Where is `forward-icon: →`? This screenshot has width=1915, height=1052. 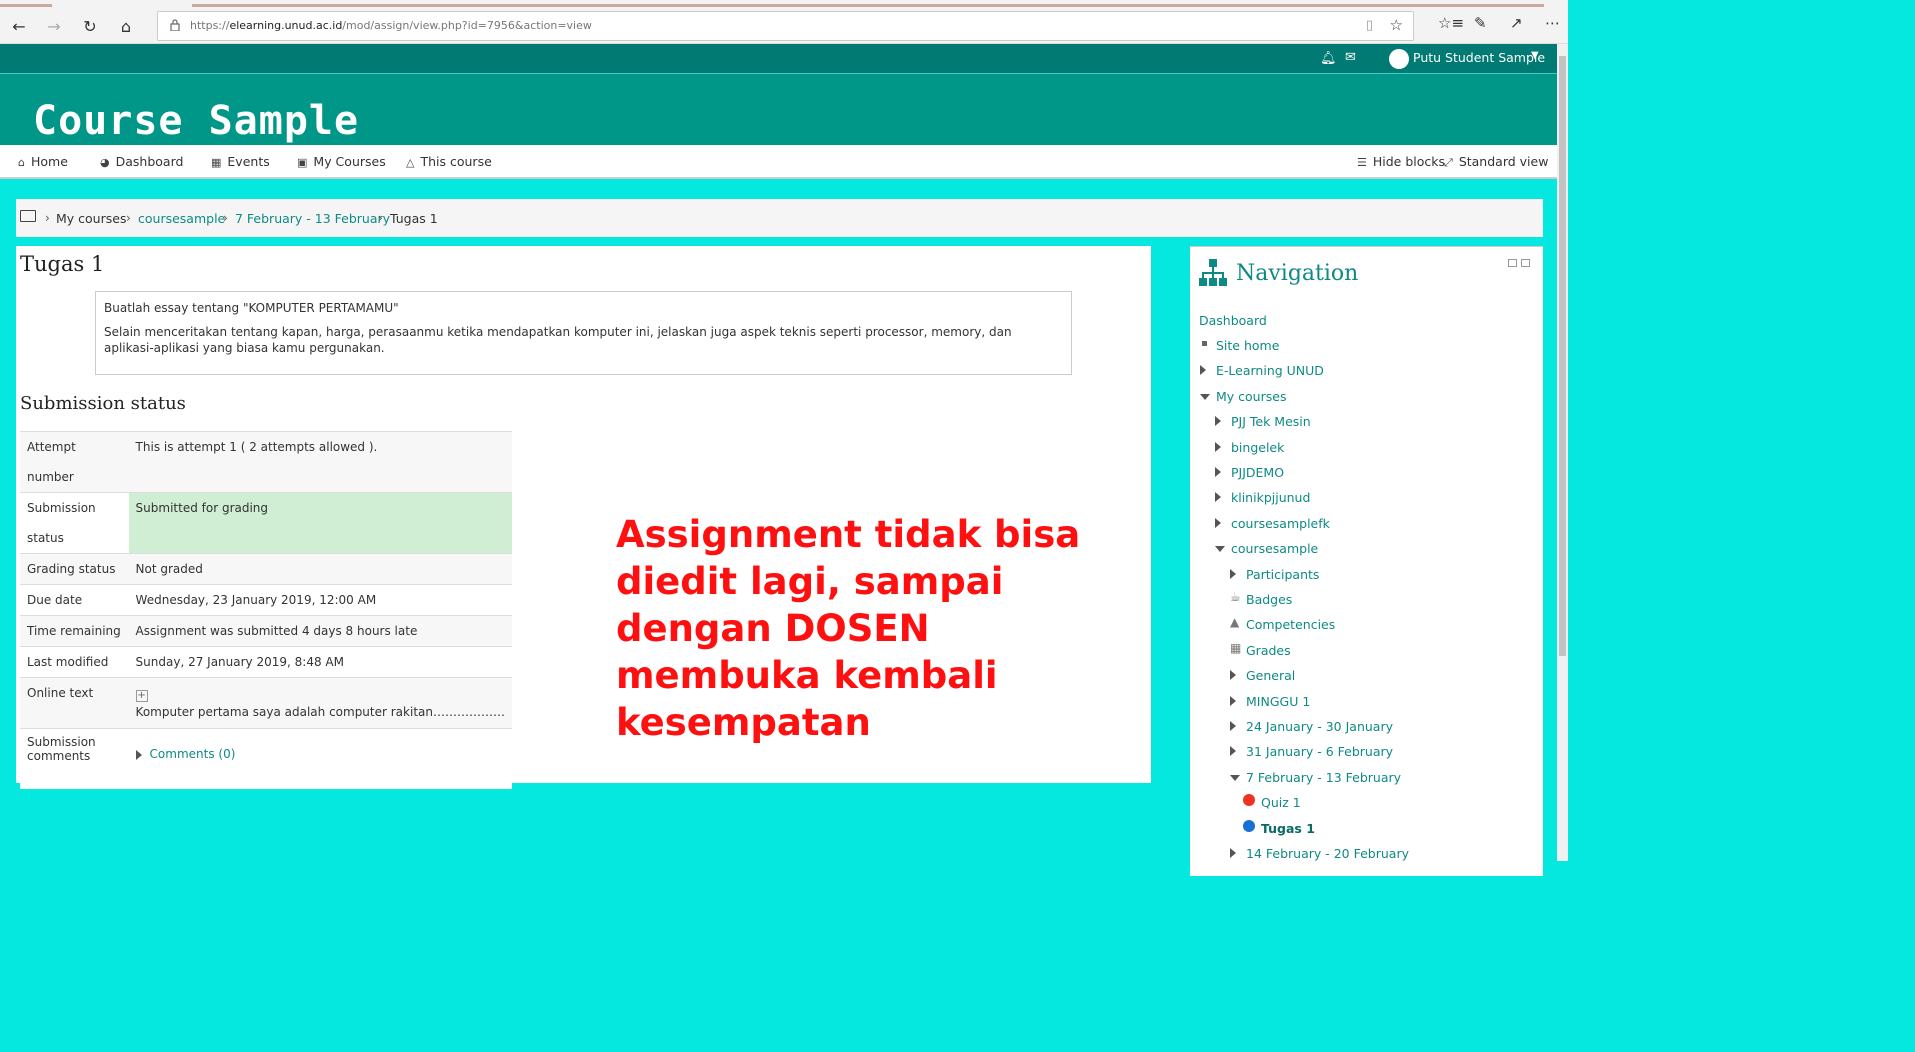 forward-icon: → is located at coordinates (54, 26).